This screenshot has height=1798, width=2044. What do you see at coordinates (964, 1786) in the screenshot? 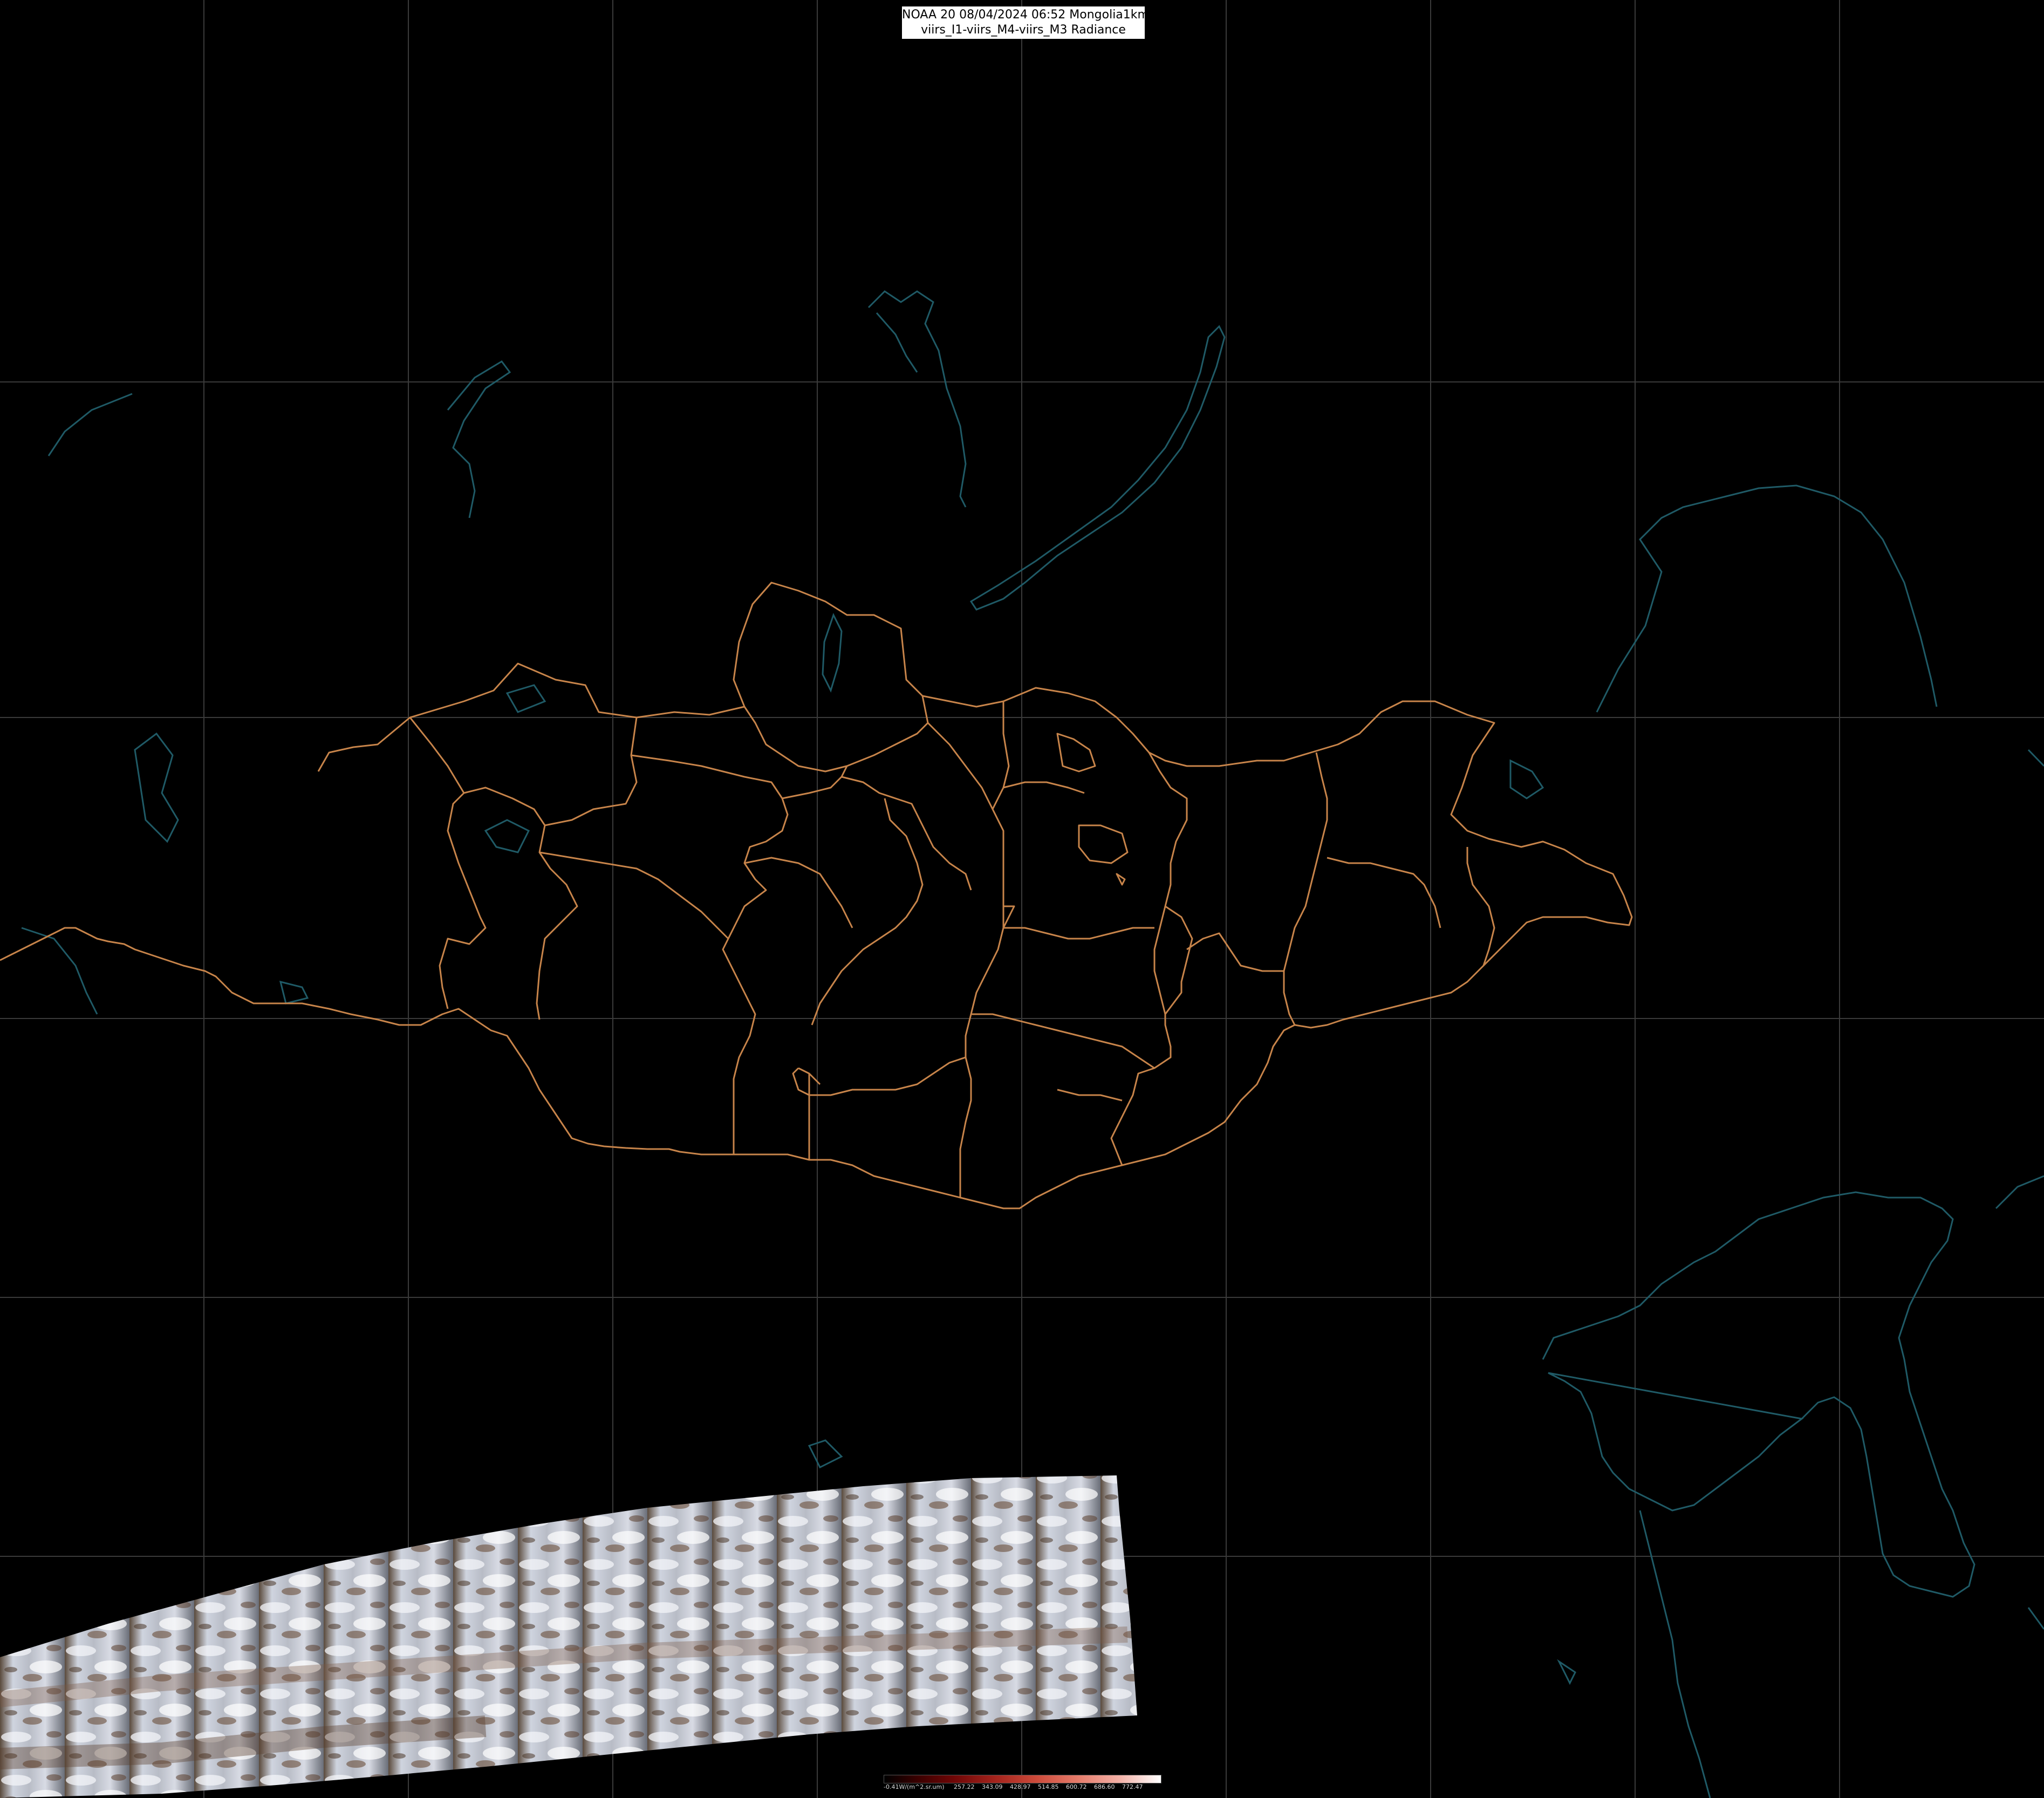
I see `colorbar-tick: 257.22` at bounding box center [964, 1786].